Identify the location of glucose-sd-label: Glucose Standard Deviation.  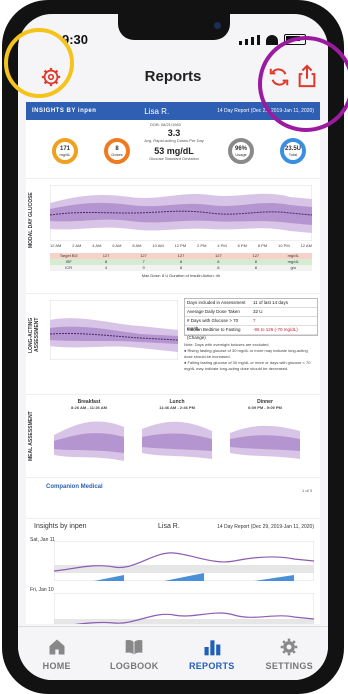
(174, 158).